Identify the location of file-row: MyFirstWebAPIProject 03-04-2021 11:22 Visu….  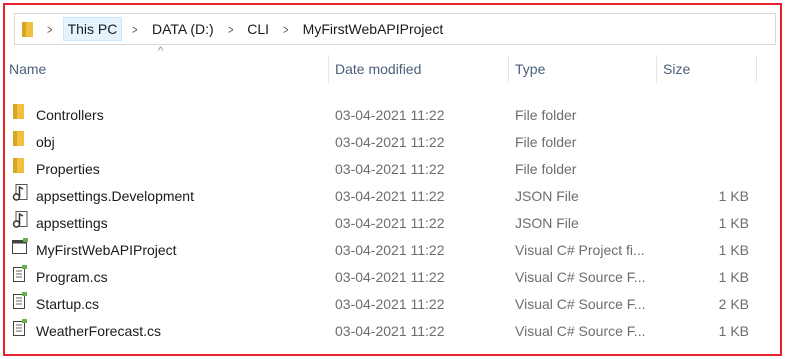
(392, 250).